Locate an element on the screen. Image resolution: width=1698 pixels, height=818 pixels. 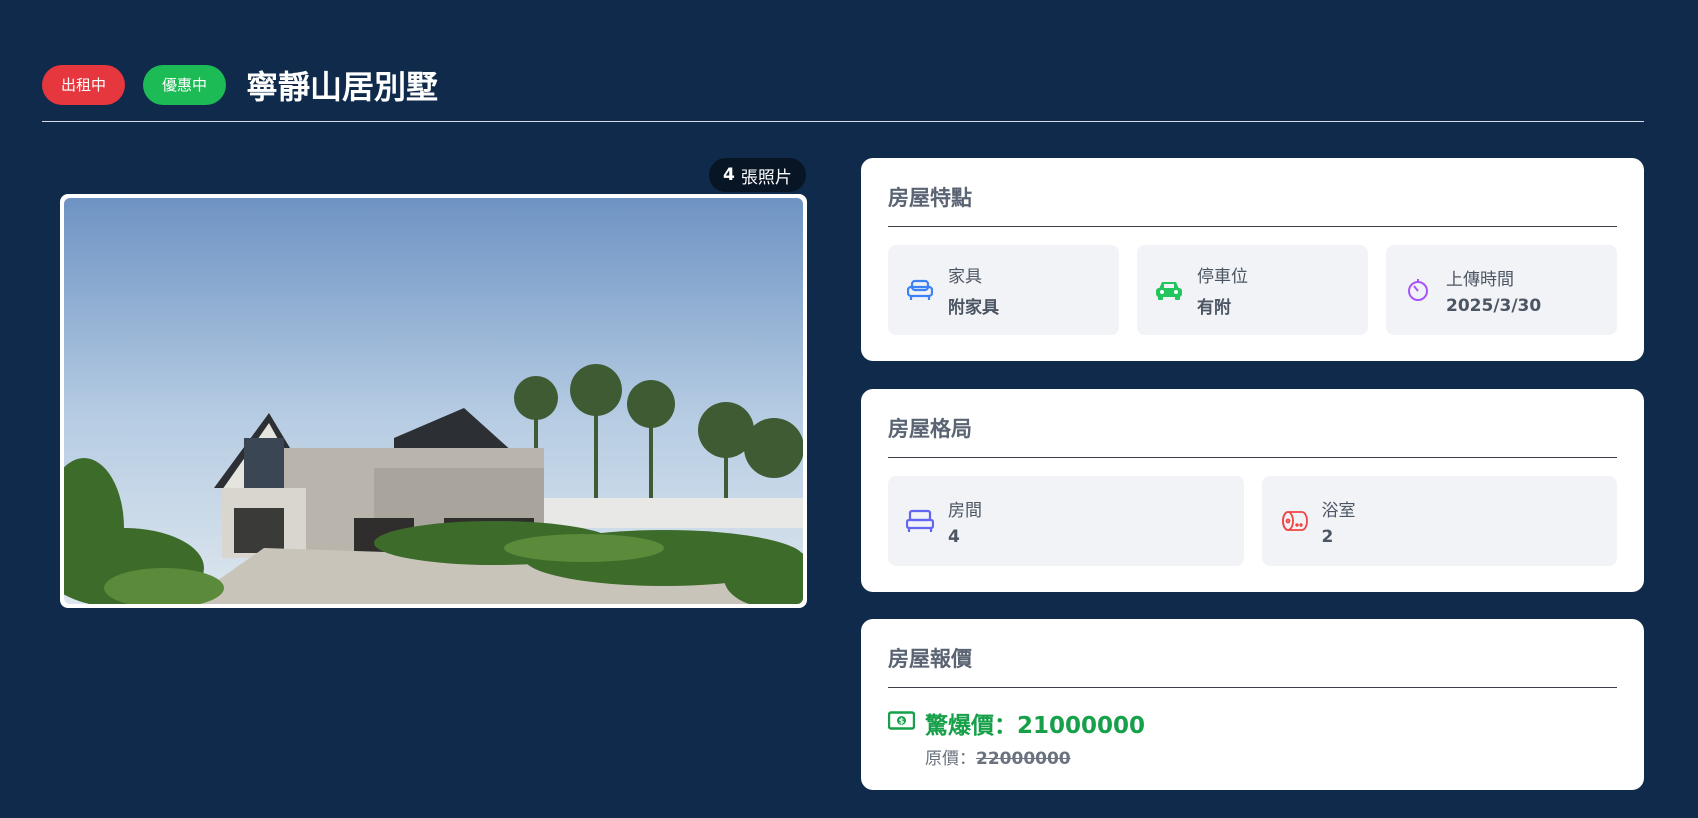
car-icon is located at coordinates (1169, 290).